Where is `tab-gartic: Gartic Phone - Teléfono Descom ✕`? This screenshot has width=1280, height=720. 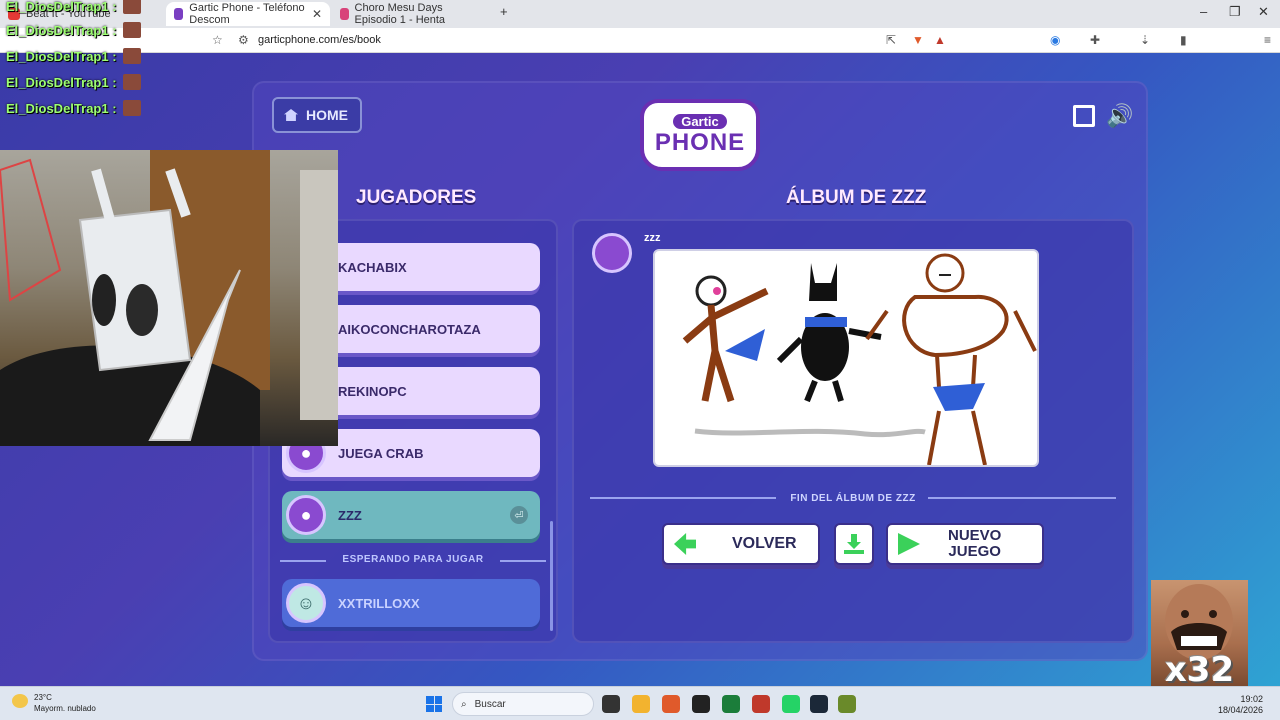
tab-gartic: Gartic Phone - Teléfono Descom ✕ is located at coordinates (248, 14).